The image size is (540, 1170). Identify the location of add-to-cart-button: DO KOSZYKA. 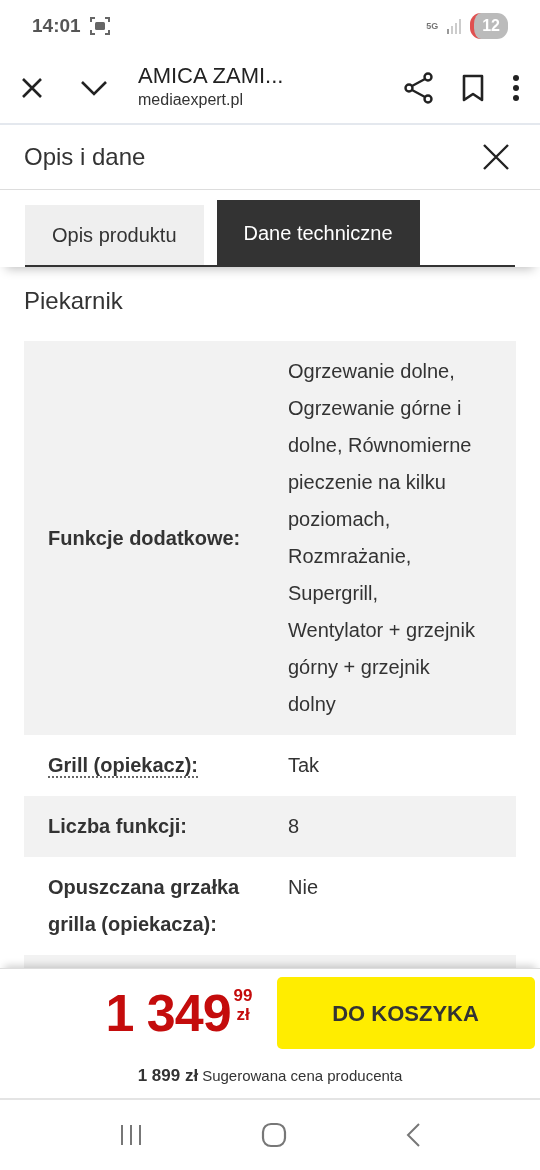
(405, 1013).